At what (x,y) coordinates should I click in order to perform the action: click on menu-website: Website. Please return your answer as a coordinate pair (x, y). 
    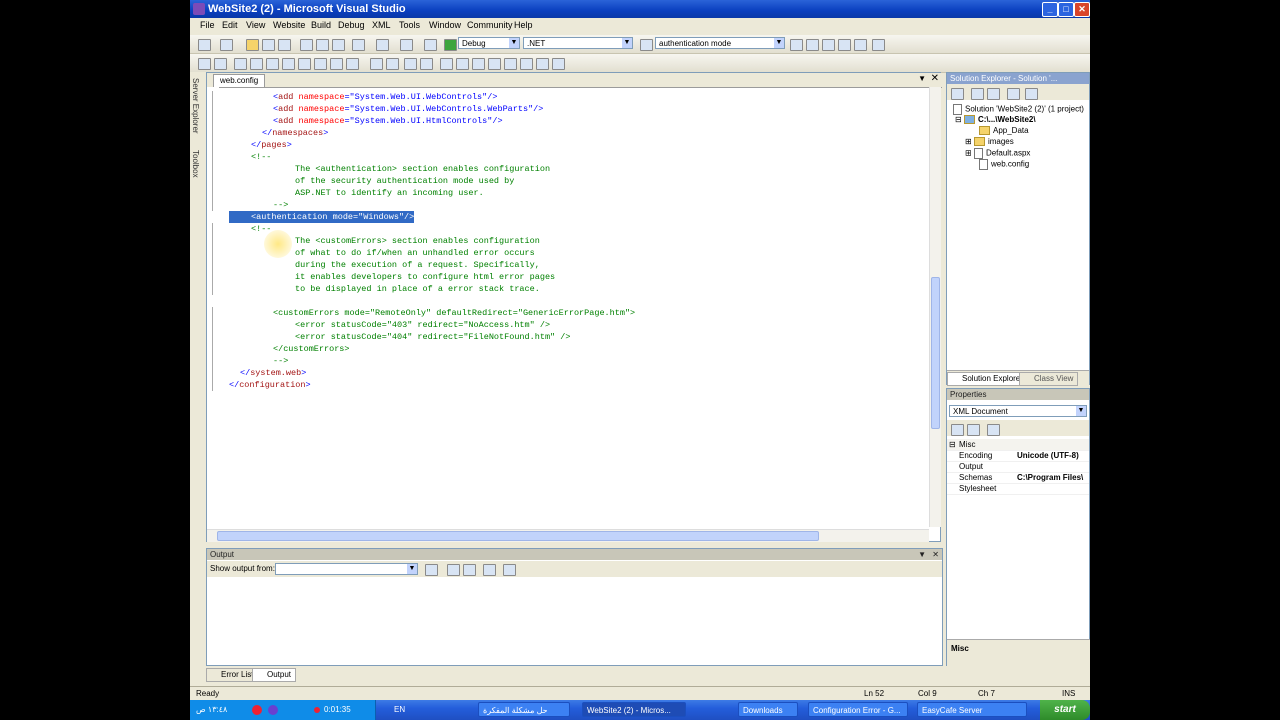
    Looking at the image, I should click on (289, 25).